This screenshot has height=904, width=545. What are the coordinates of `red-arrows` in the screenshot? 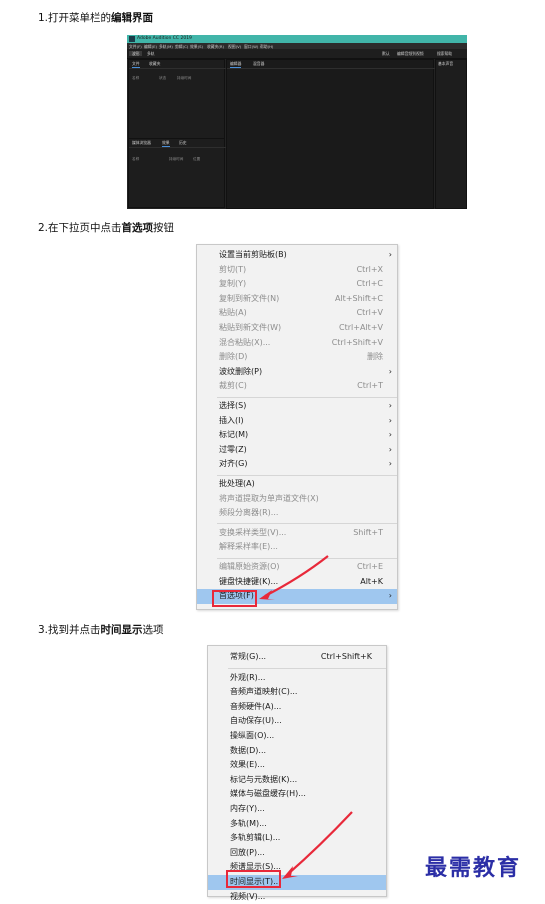 It's located at (306, 717).